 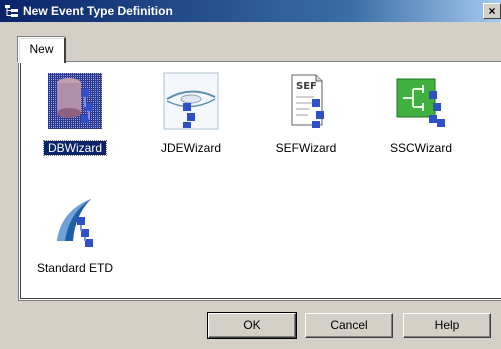 What do you see at coordinates (306, 148) in the screenshot?
I see `item-label: SEFWizard` at bounding box center [306, 148].